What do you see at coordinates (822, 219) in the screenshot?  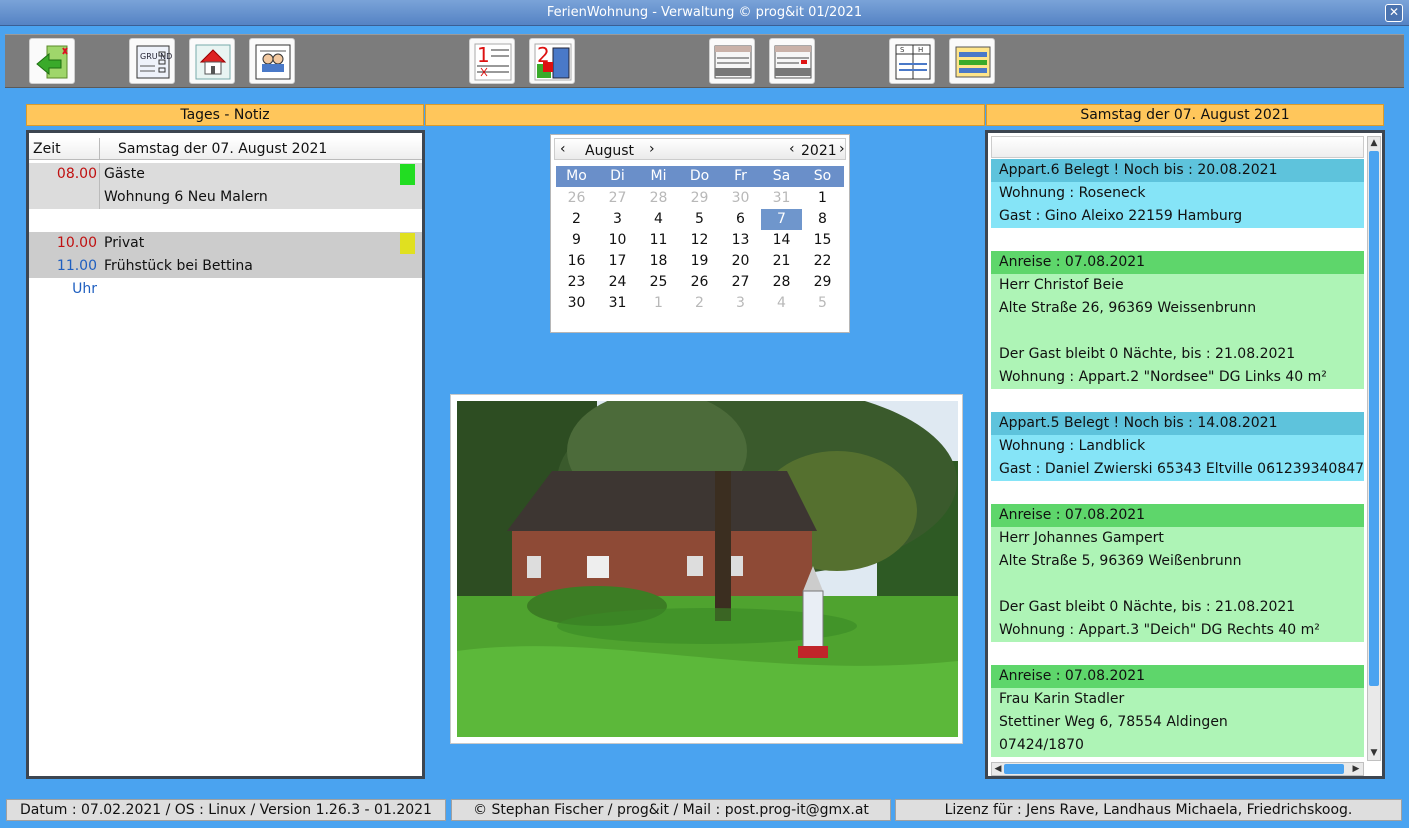 I see `calendar-day: 8` at bounding box center [822, 219].